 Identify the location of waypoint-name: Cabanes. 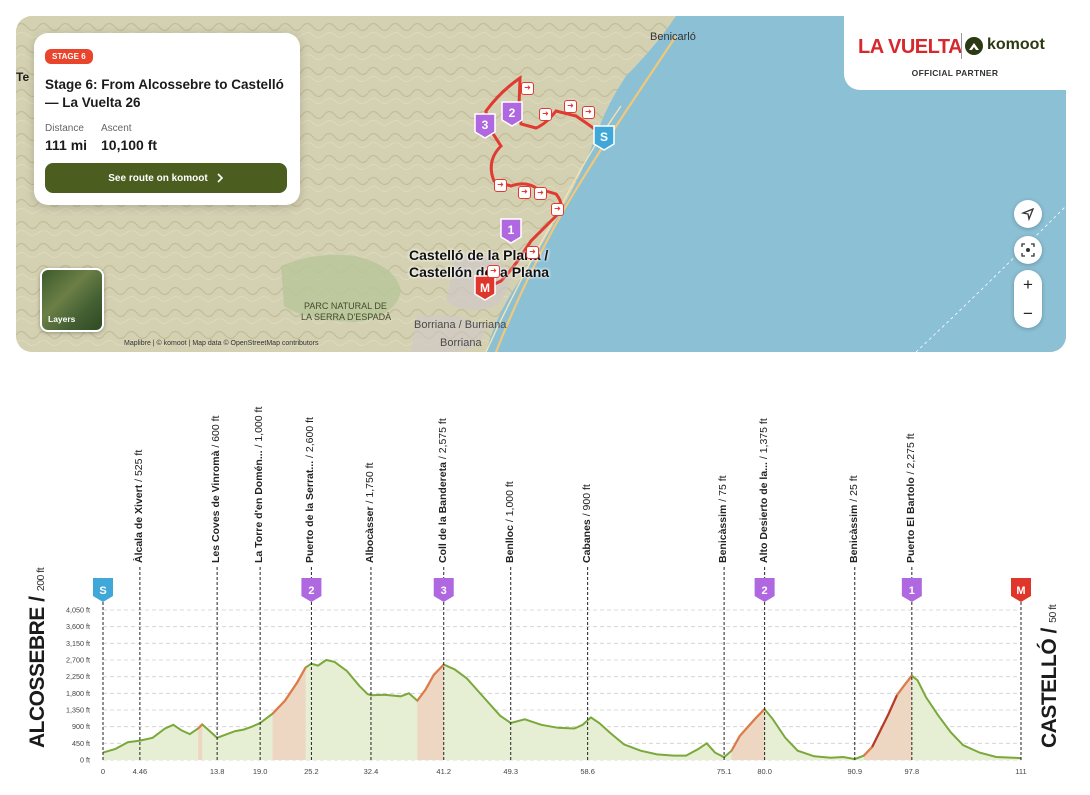
(586, 541).